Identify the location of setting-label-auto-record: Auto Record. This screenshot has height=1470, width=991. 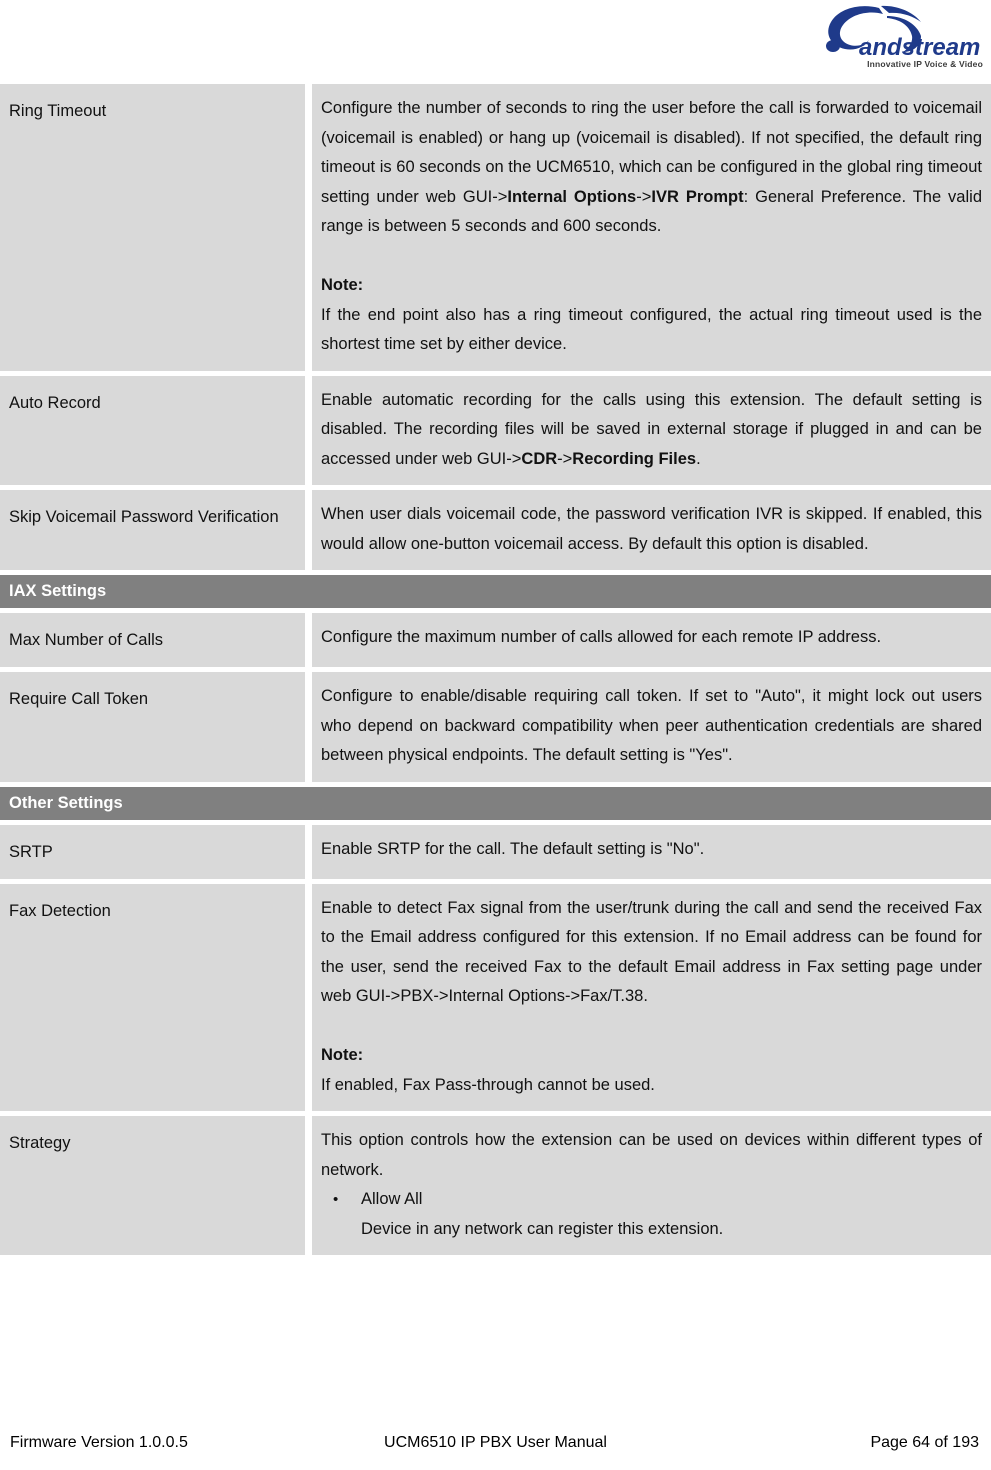
(152, 430).